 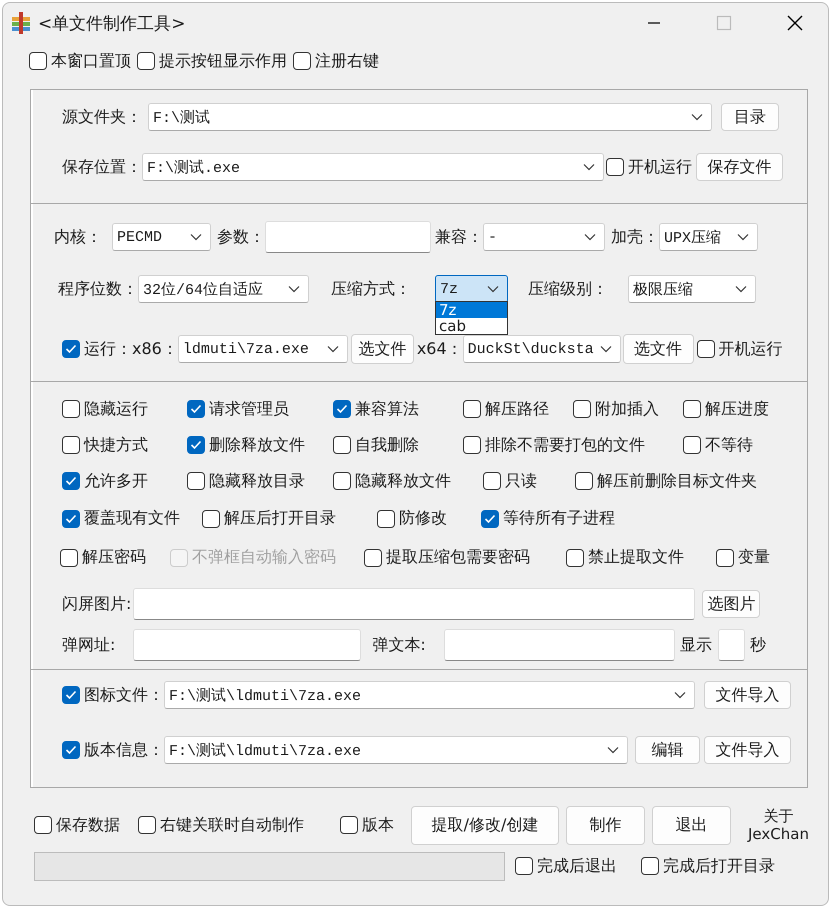 What do you see at coordinates (778, 816) in the screenshot?
I see `about-link: 关于` at bounding box center [778, 816].